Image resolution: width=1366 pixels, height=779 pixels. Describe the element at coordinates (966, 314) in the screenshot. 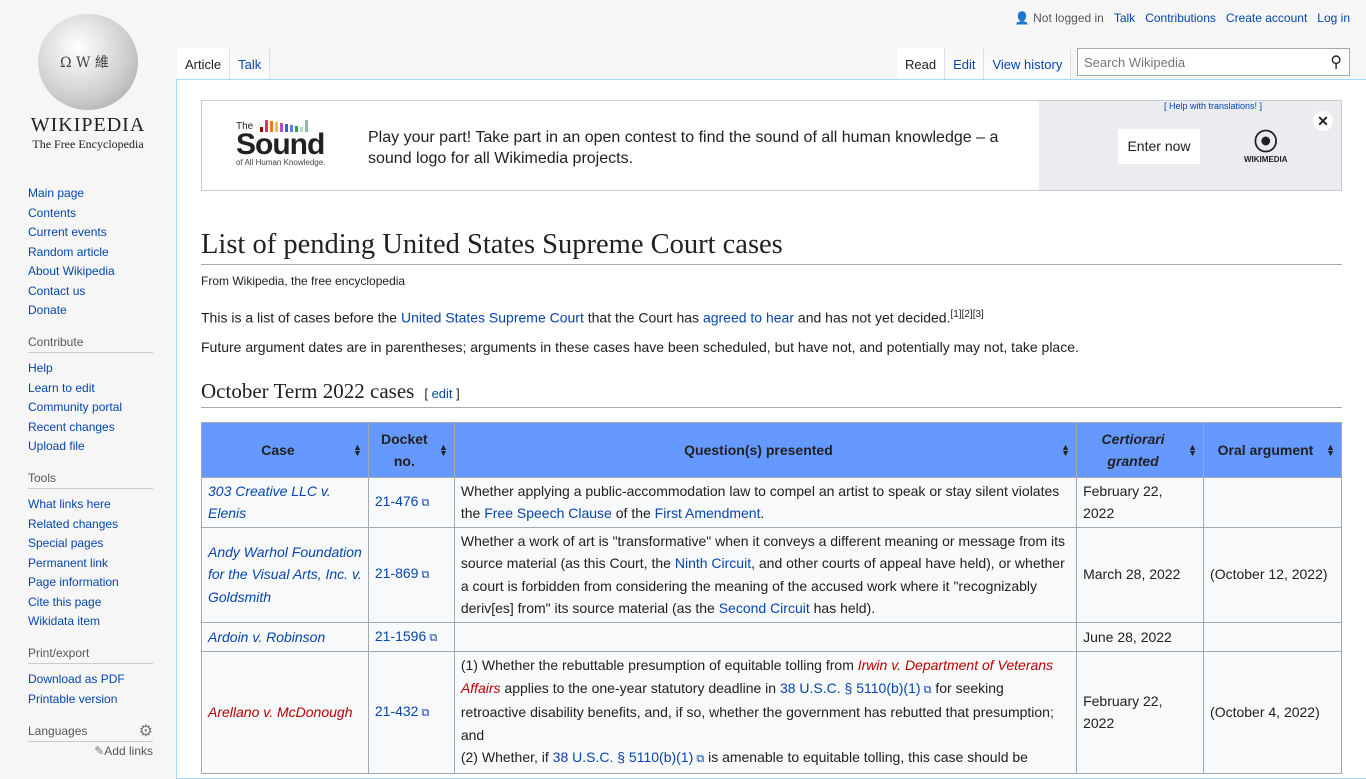

I see `inline-link: [1][2][3]` at that location.